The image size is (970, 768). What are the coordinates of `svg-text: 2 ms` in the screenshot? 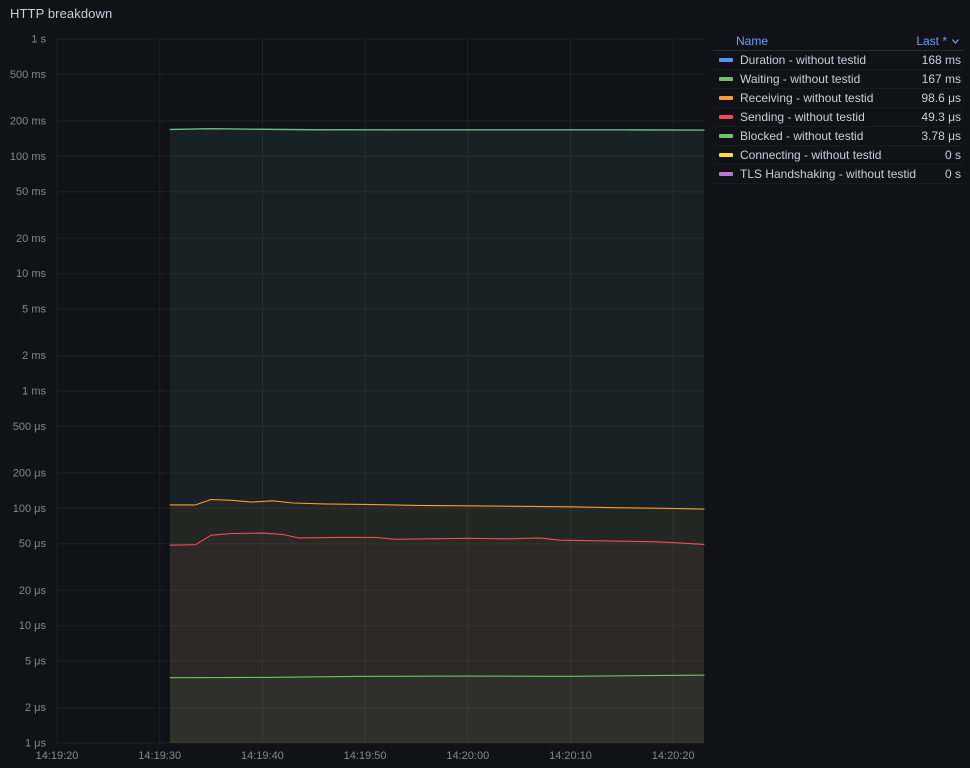 It's located at (34, 356).